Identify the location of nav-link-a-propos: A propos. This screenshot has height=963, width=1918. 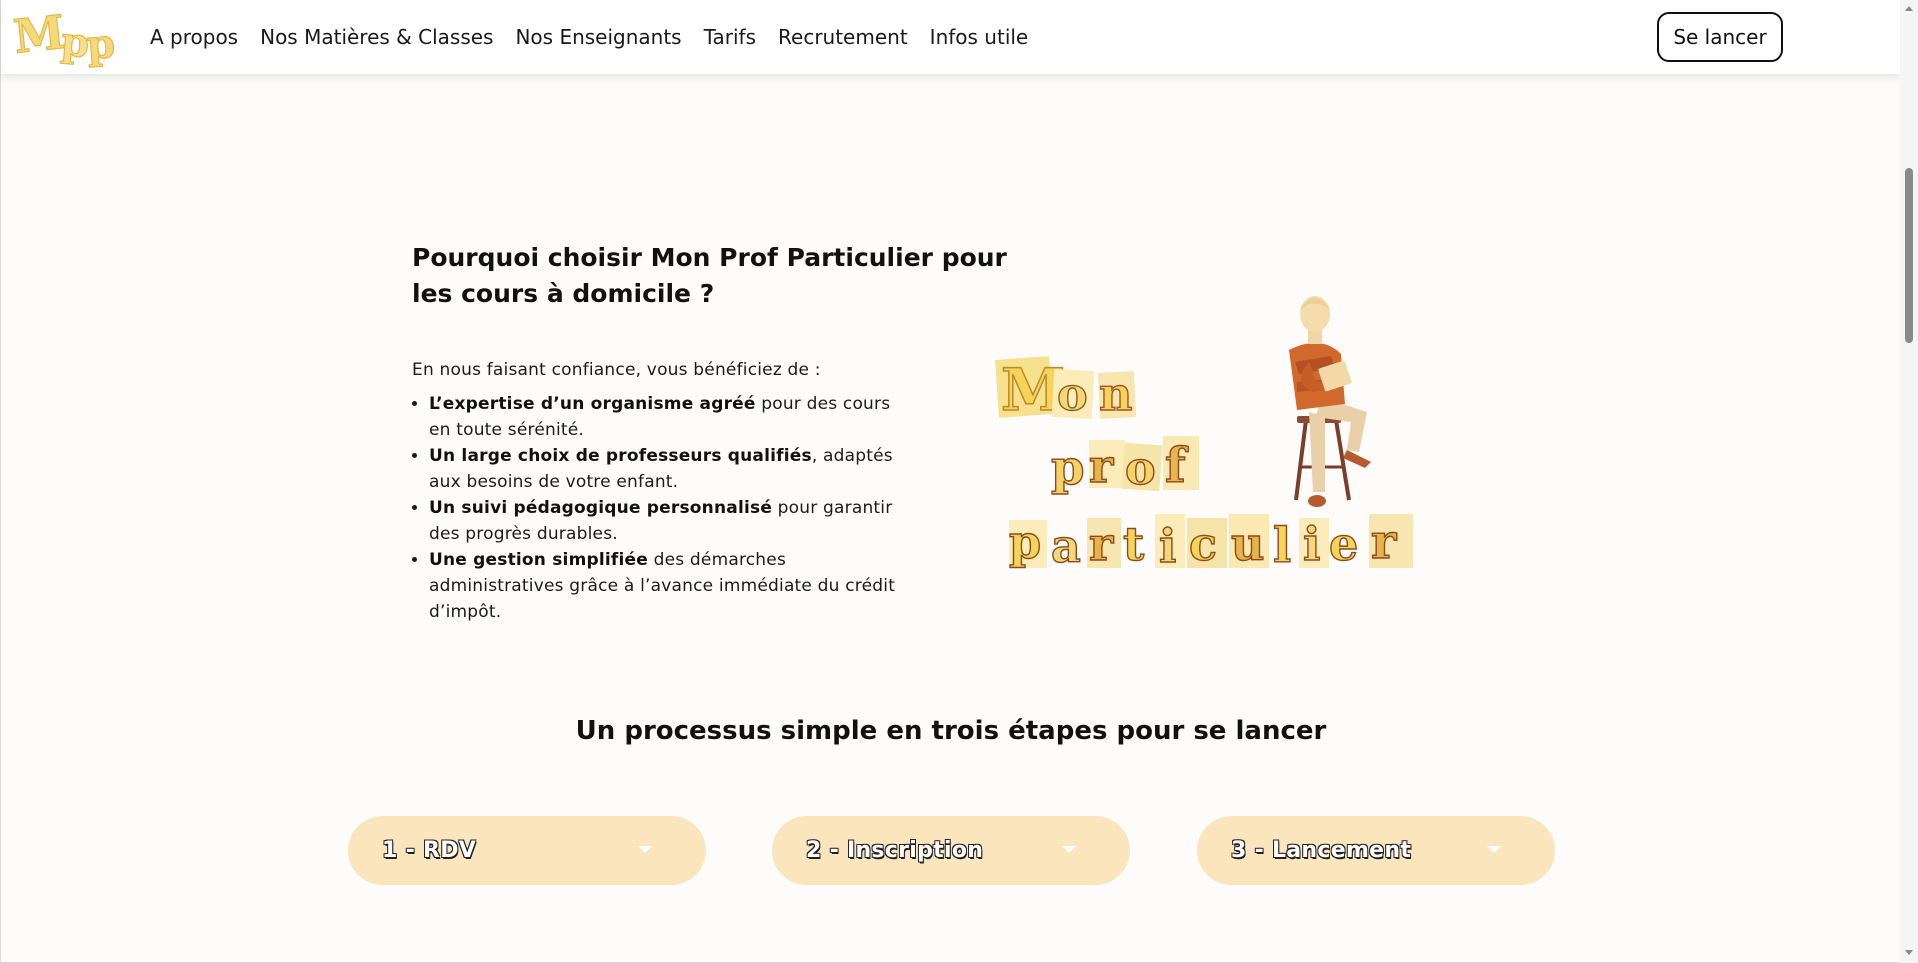
(194, 37).